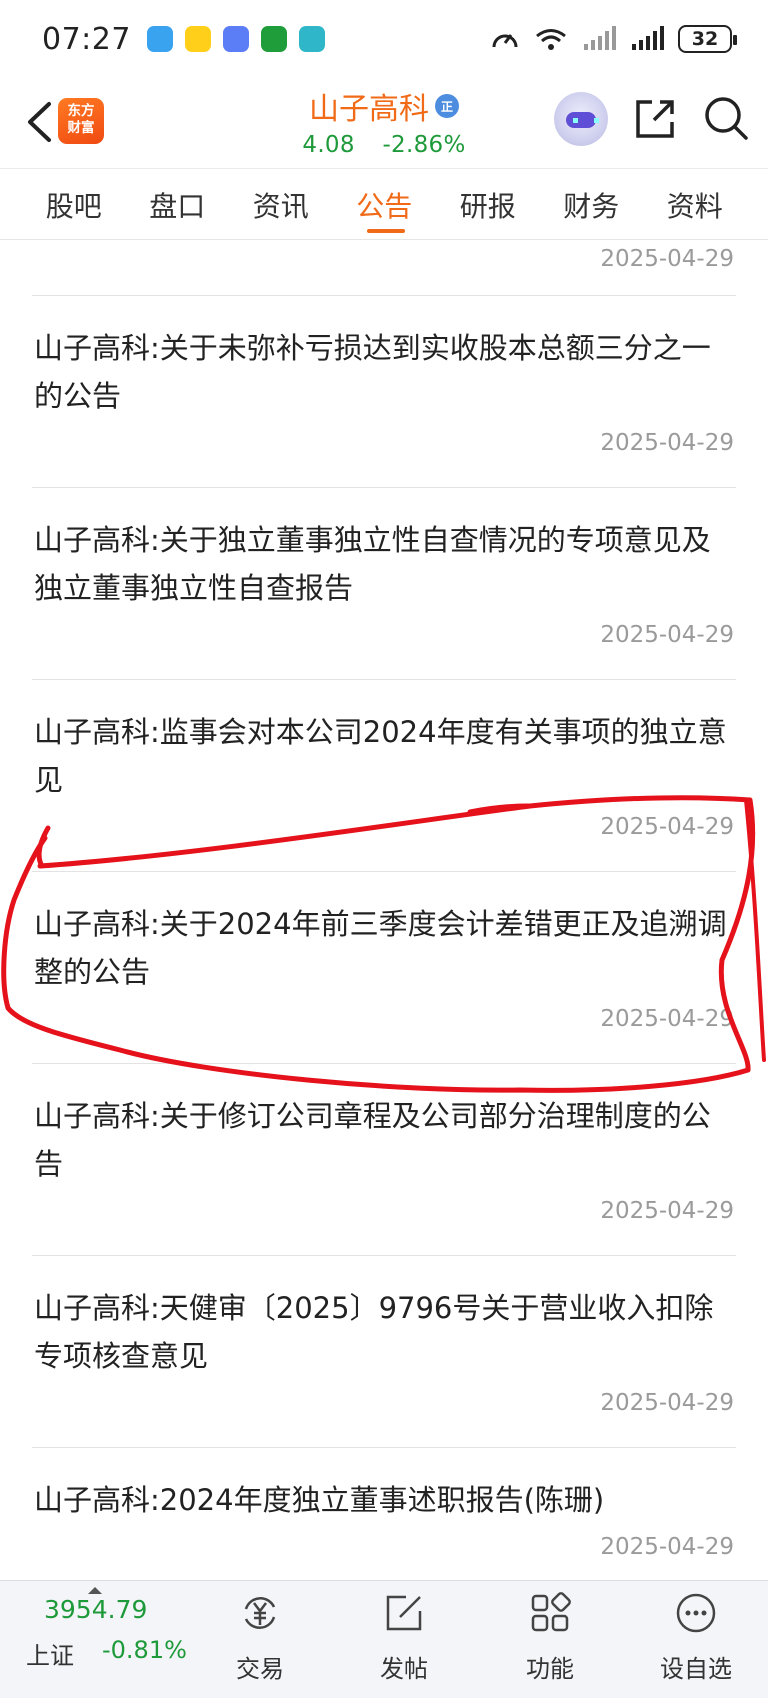 This screenshot has width=768, height=1698. I want to click on list-item: 山子高科:关于修订公司章程及公司部分治理制度的公告 2025-04-29, so click(384, 1160).